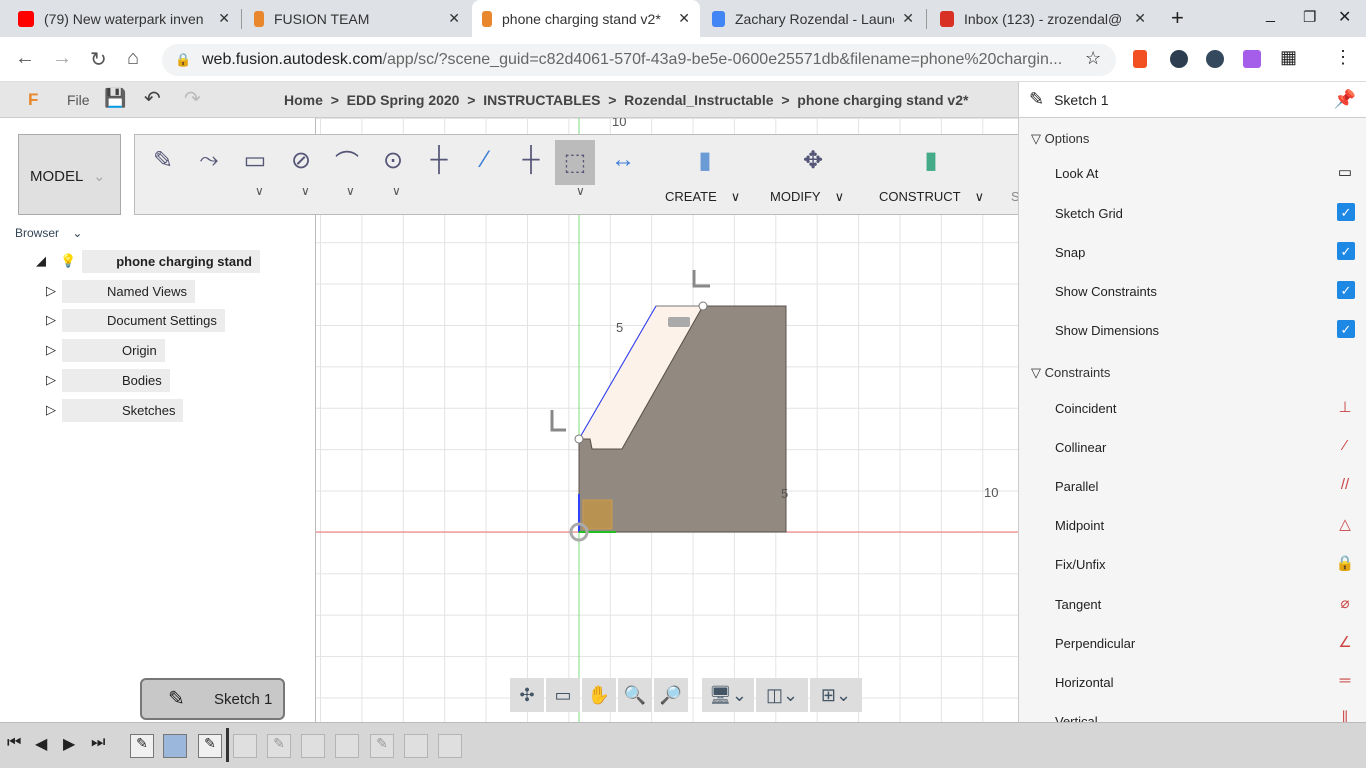 The width and height of the screenshot is (1366, 768). What do you see at coordinates (68, 261) in the screenshot?
I see `lightbulb-icon: 💡` at bounding box center [68, 261].